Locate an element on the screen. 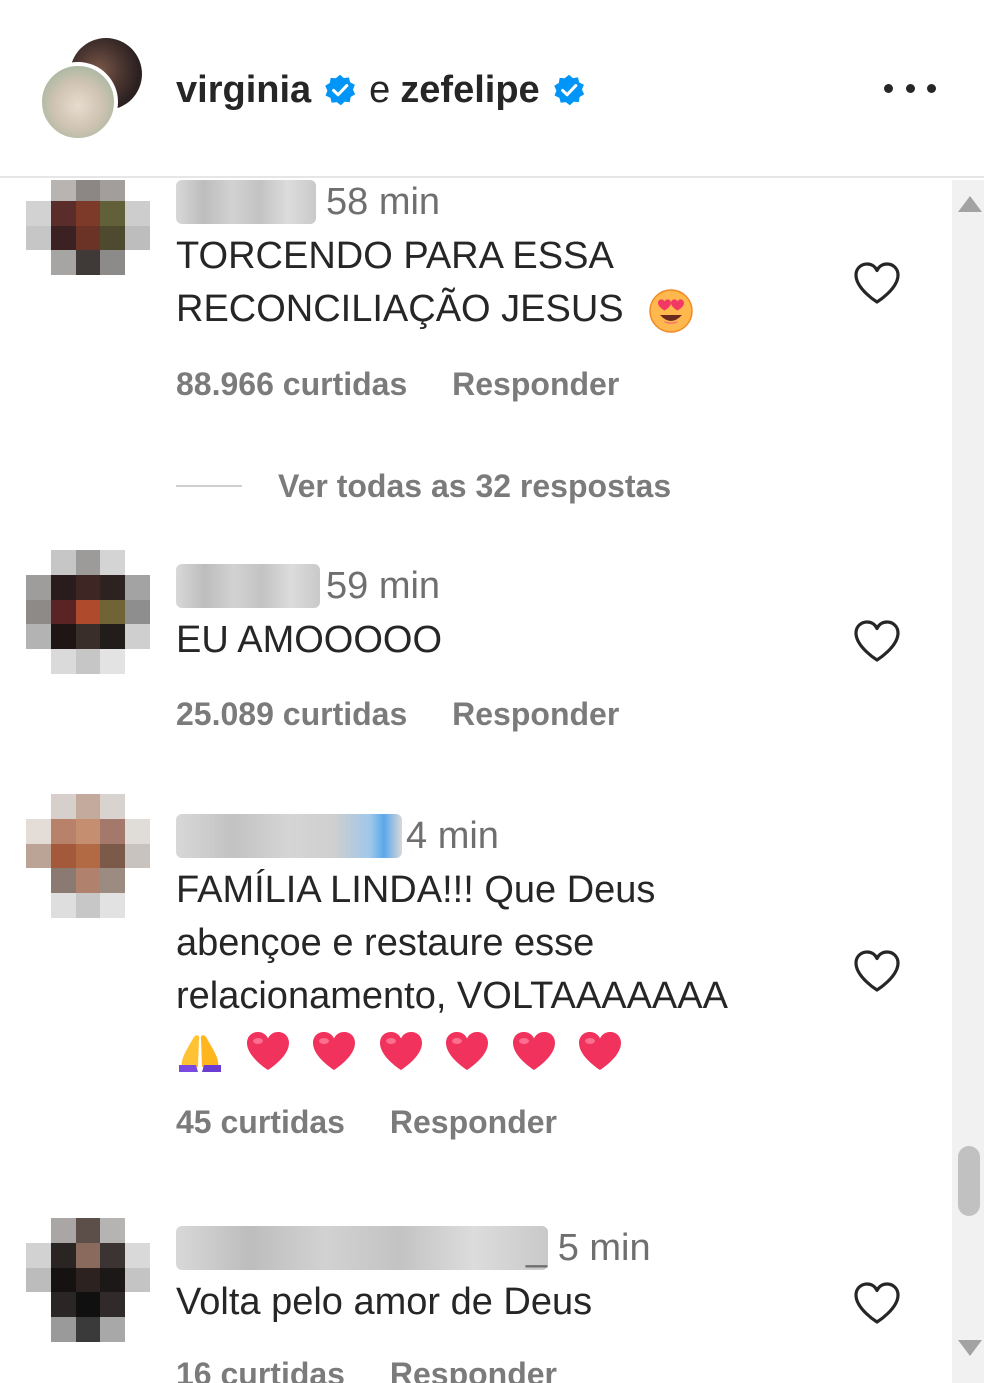 This screenshot has width=984, height=1383. comment-meta: 25.089 curtidas Responder is located at coordinates (397, 714).